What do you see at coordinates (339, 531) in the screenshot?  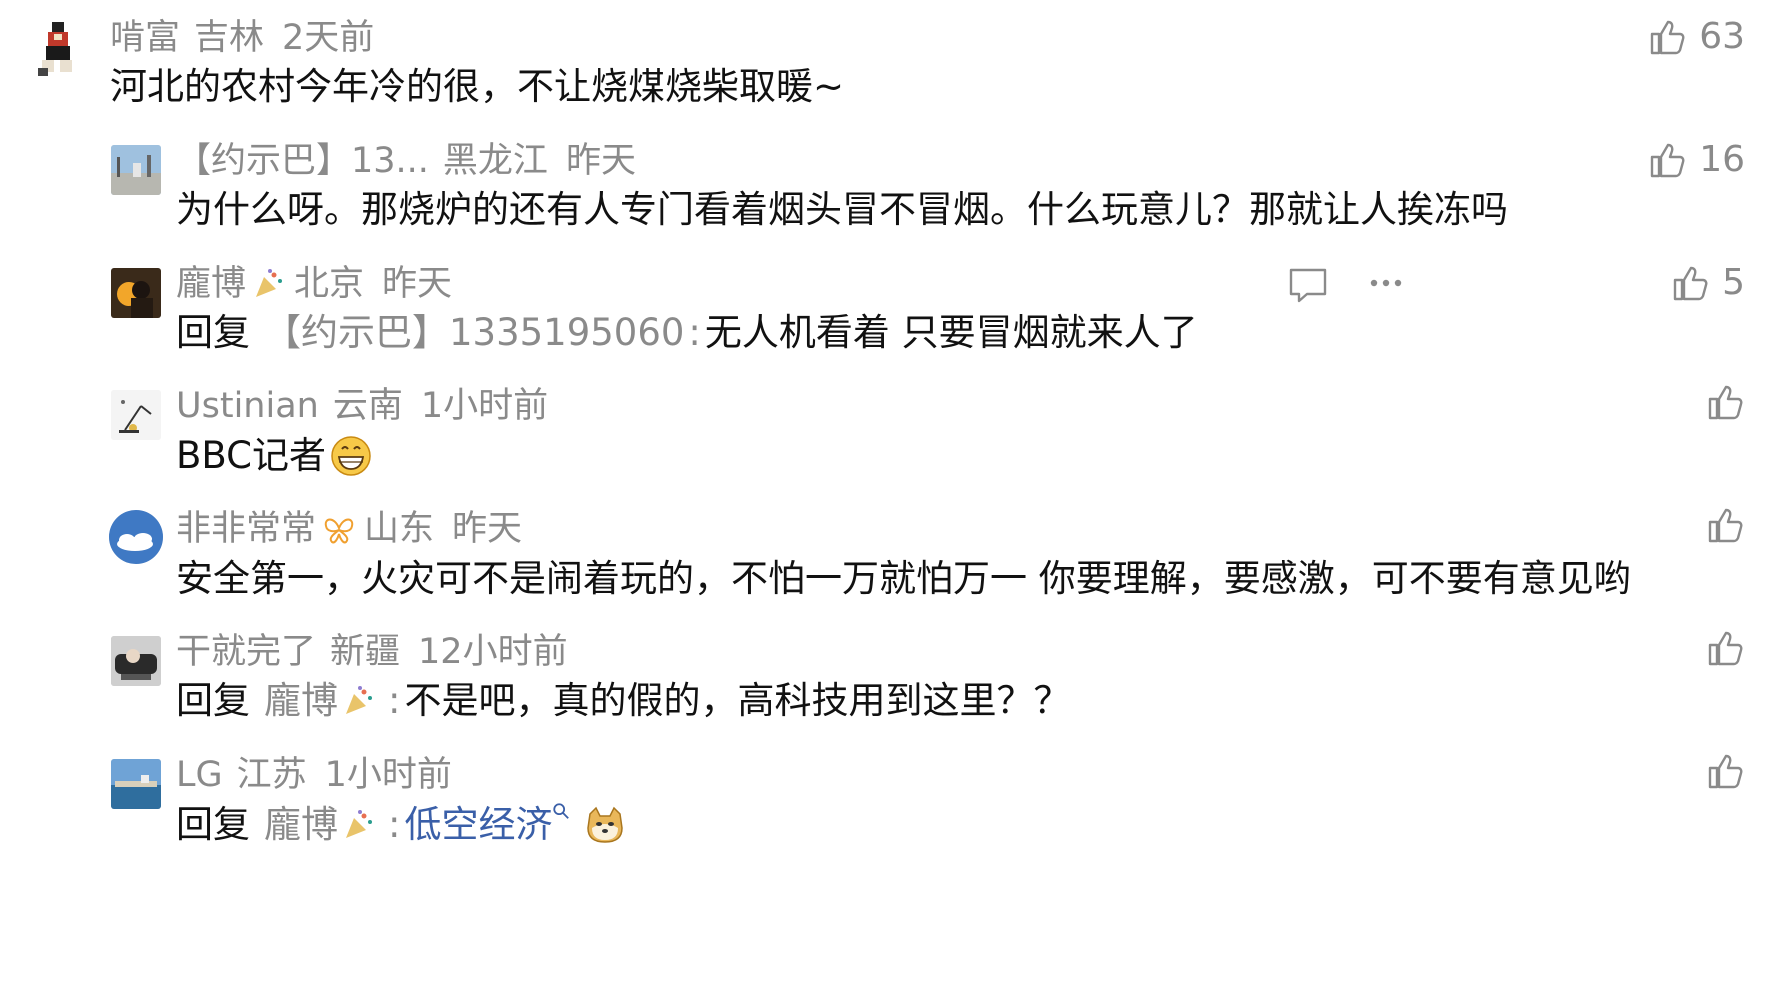 I see `butterfly-badge-icon` at bounding box center [339, 531].